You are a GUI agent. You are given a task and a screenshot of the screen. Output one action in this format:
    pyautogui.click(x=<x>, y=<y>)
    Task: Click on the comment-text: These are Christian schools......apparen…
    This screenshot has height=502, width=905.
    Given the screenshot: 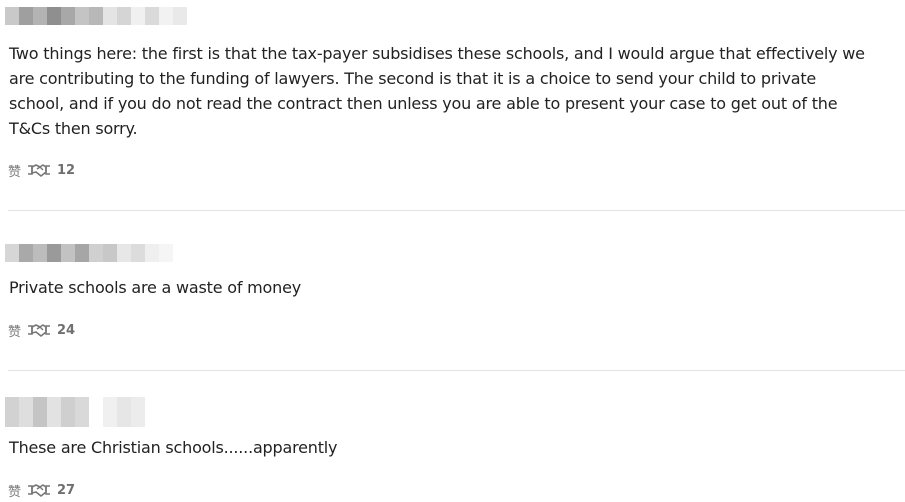 What is the action you would take?
    pyautogui.click(x=173, y=447)
    